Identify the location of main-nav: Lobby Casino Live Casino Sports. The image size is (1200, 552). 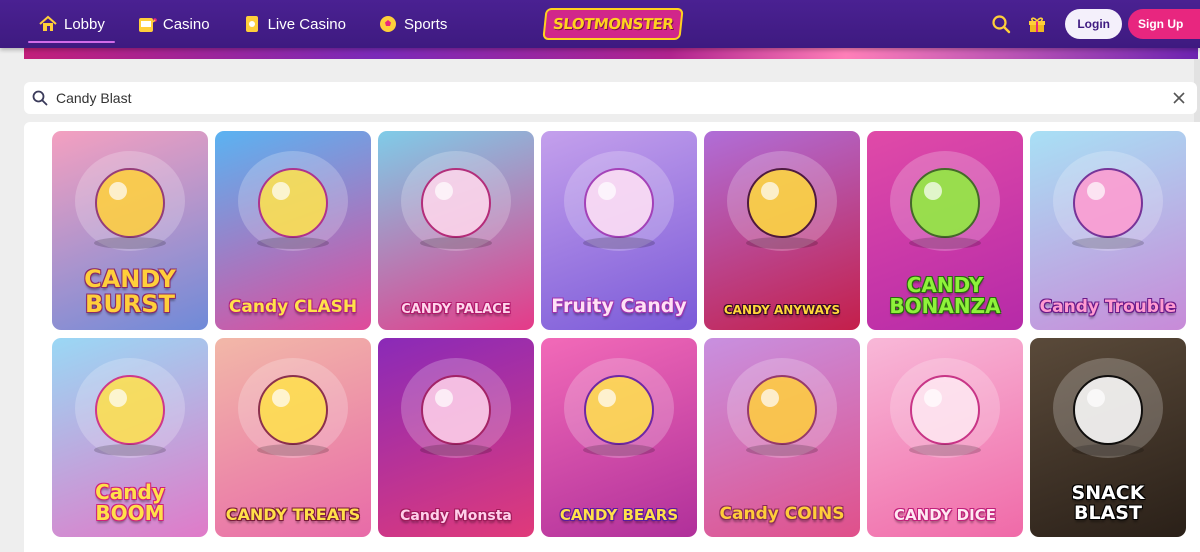
(248, 24).